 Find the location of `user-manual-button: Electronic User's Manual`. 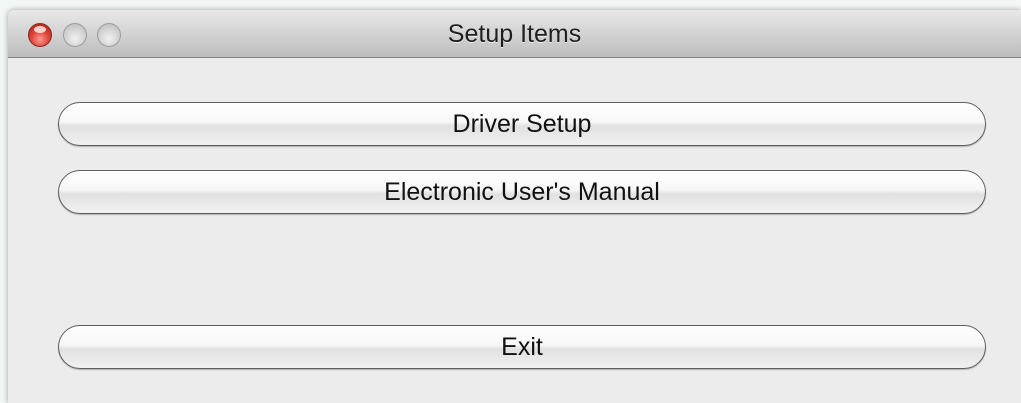

user-manual-button: Electronic User's Manual is located at coordinates (522, 192).